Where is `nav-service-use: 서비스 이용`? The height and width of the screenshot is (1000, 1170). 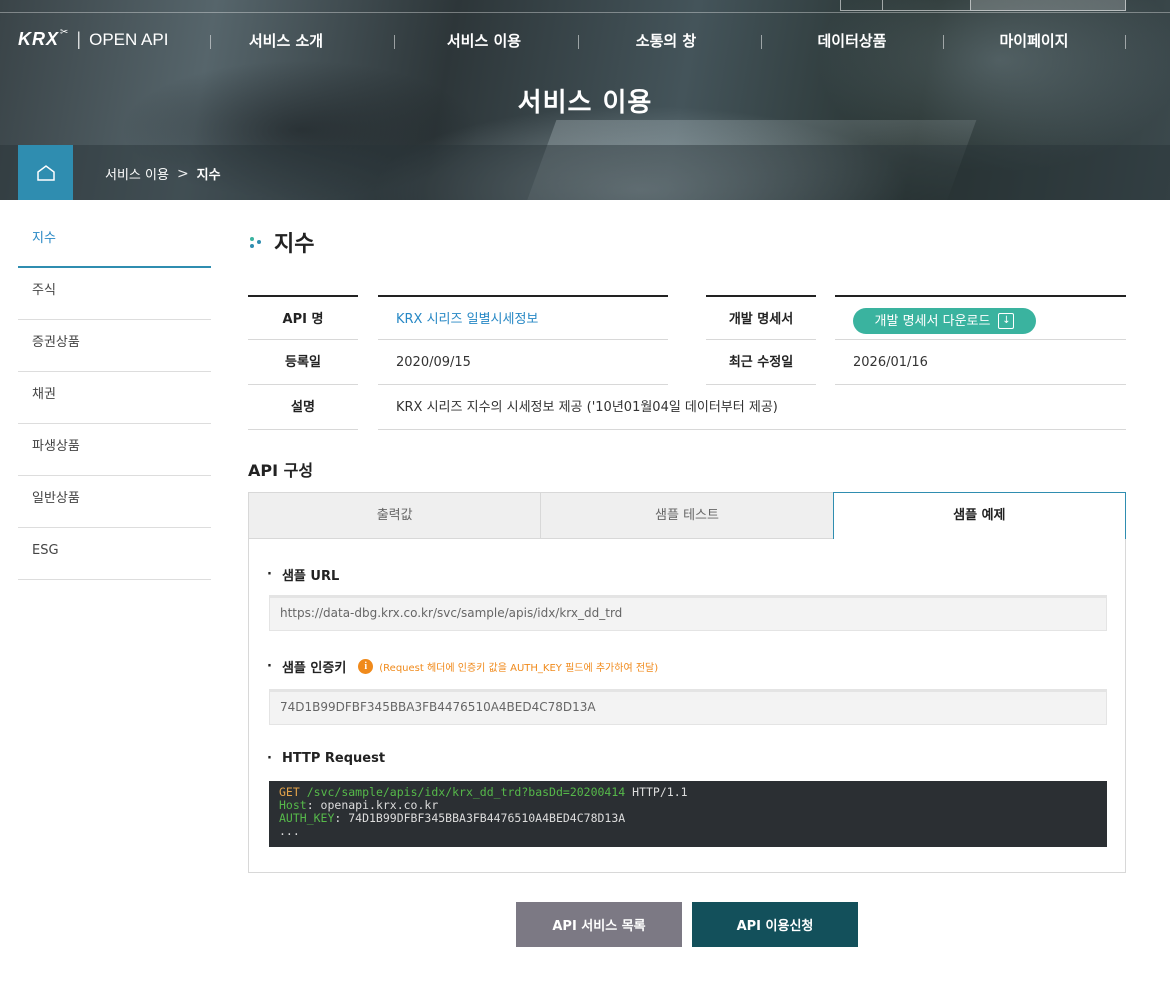
nav-service-use: 서비스 이용 is located at coordinates (484, 40).